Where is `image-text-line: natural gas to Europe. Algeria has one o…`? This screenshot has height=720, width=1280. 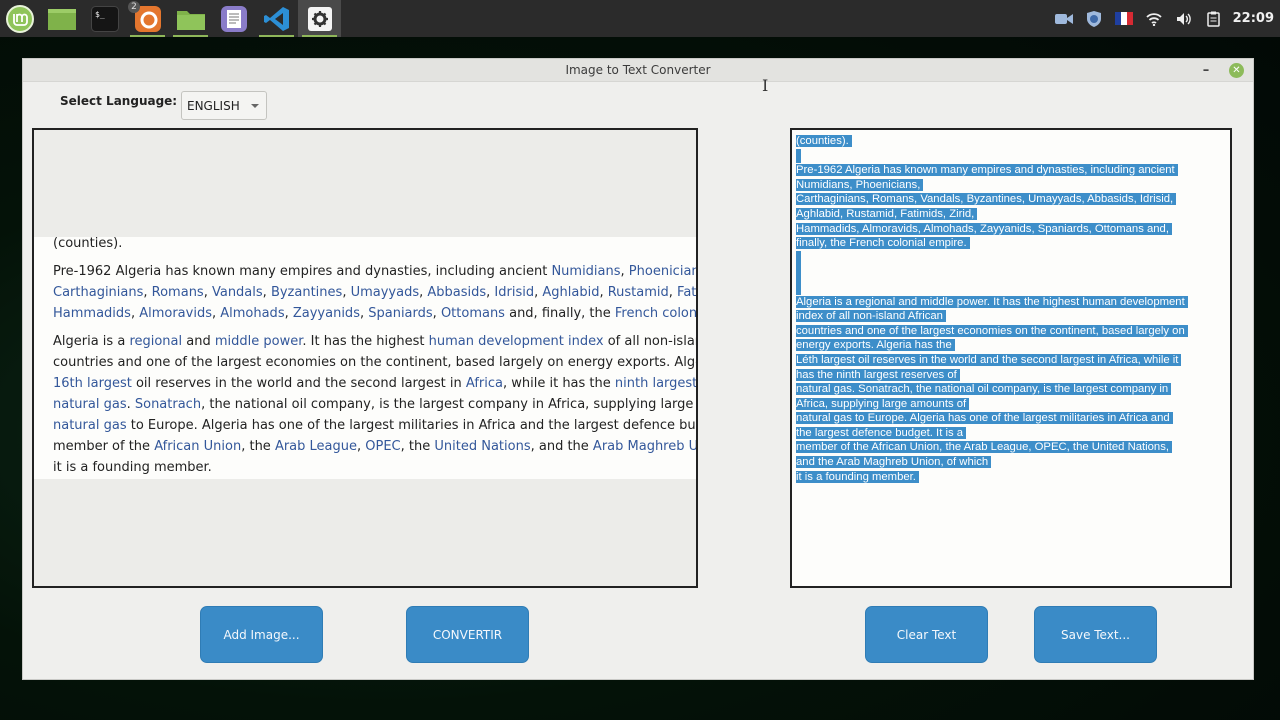 image-text-line: natural gas to Europe. Algeria has one o… is located at coordinates (374, 425).